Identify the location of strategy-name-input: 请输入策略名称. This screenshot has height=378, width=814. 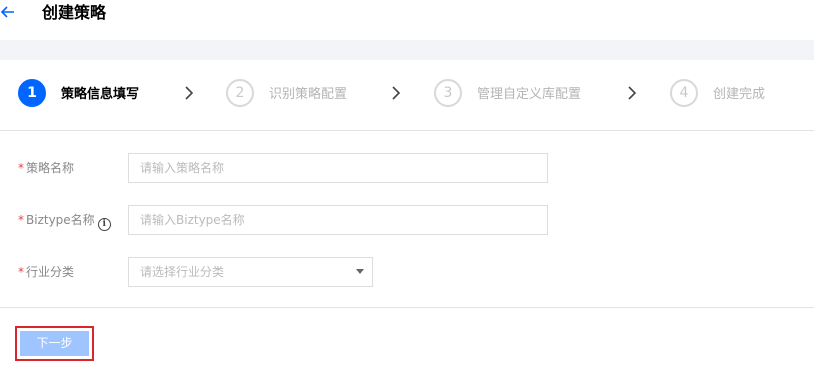
(338, 168).